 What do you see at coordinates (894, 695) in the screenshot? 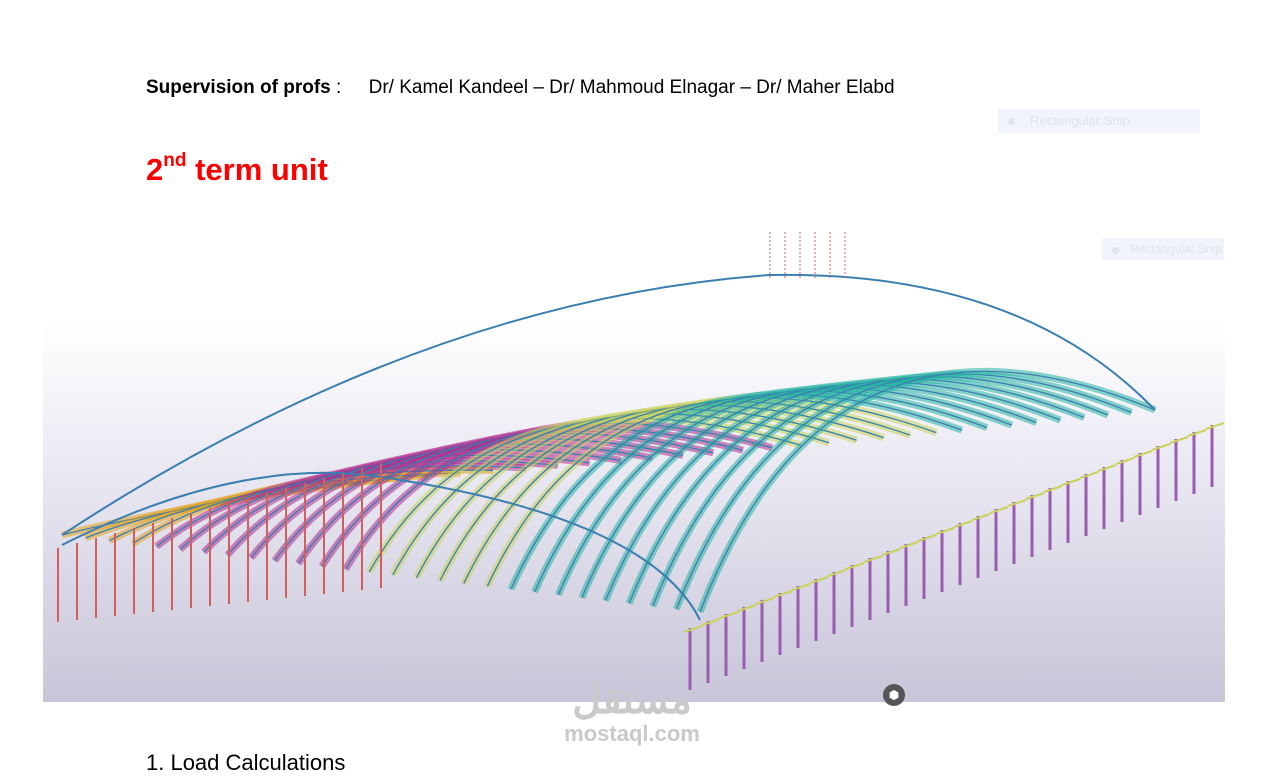
I see `navigation-cube-icon: ⬢` at bounding box center [894, 695].